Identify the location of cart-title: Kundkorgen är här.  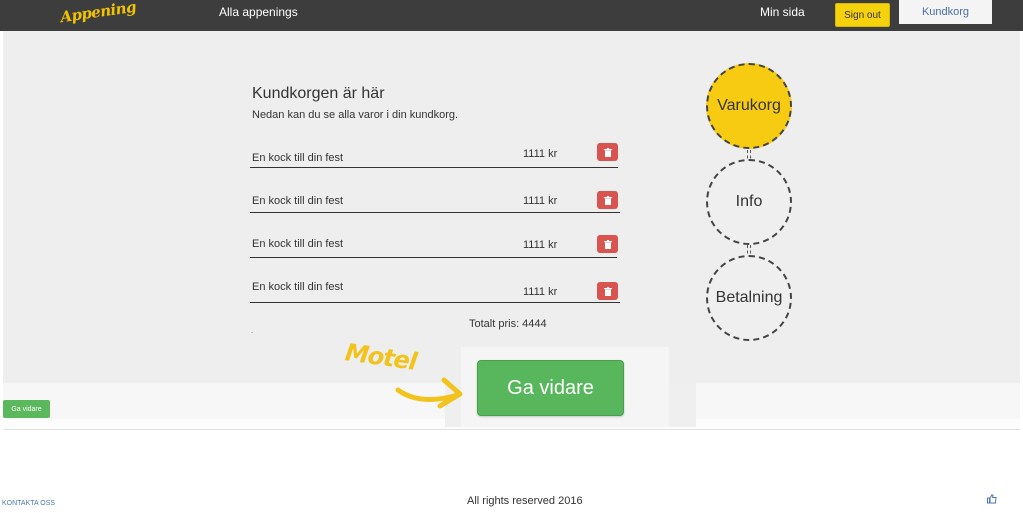
(318, 93).